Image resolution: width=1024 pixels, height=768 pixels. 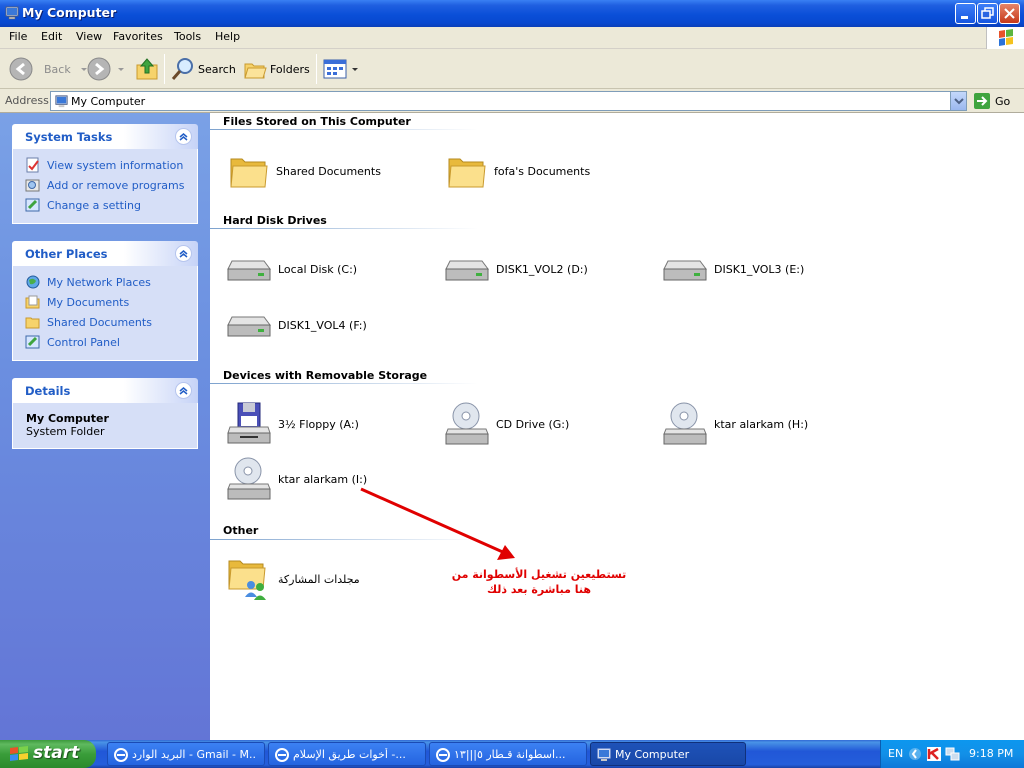 I want to click on details-header: Details, so click(x=105, y=390).